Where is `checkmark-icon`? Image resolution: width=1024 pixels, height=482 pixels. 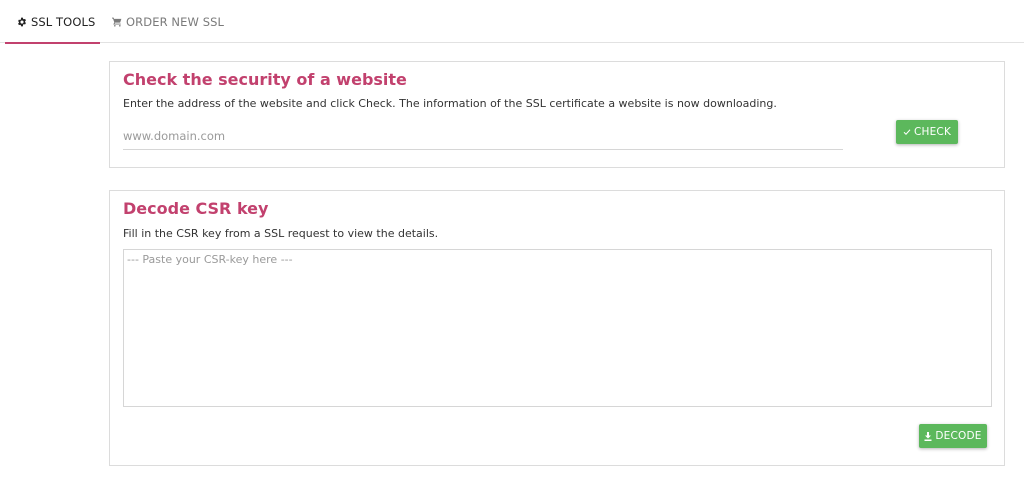 checkmark-icon is located at coordinates (907, 132).